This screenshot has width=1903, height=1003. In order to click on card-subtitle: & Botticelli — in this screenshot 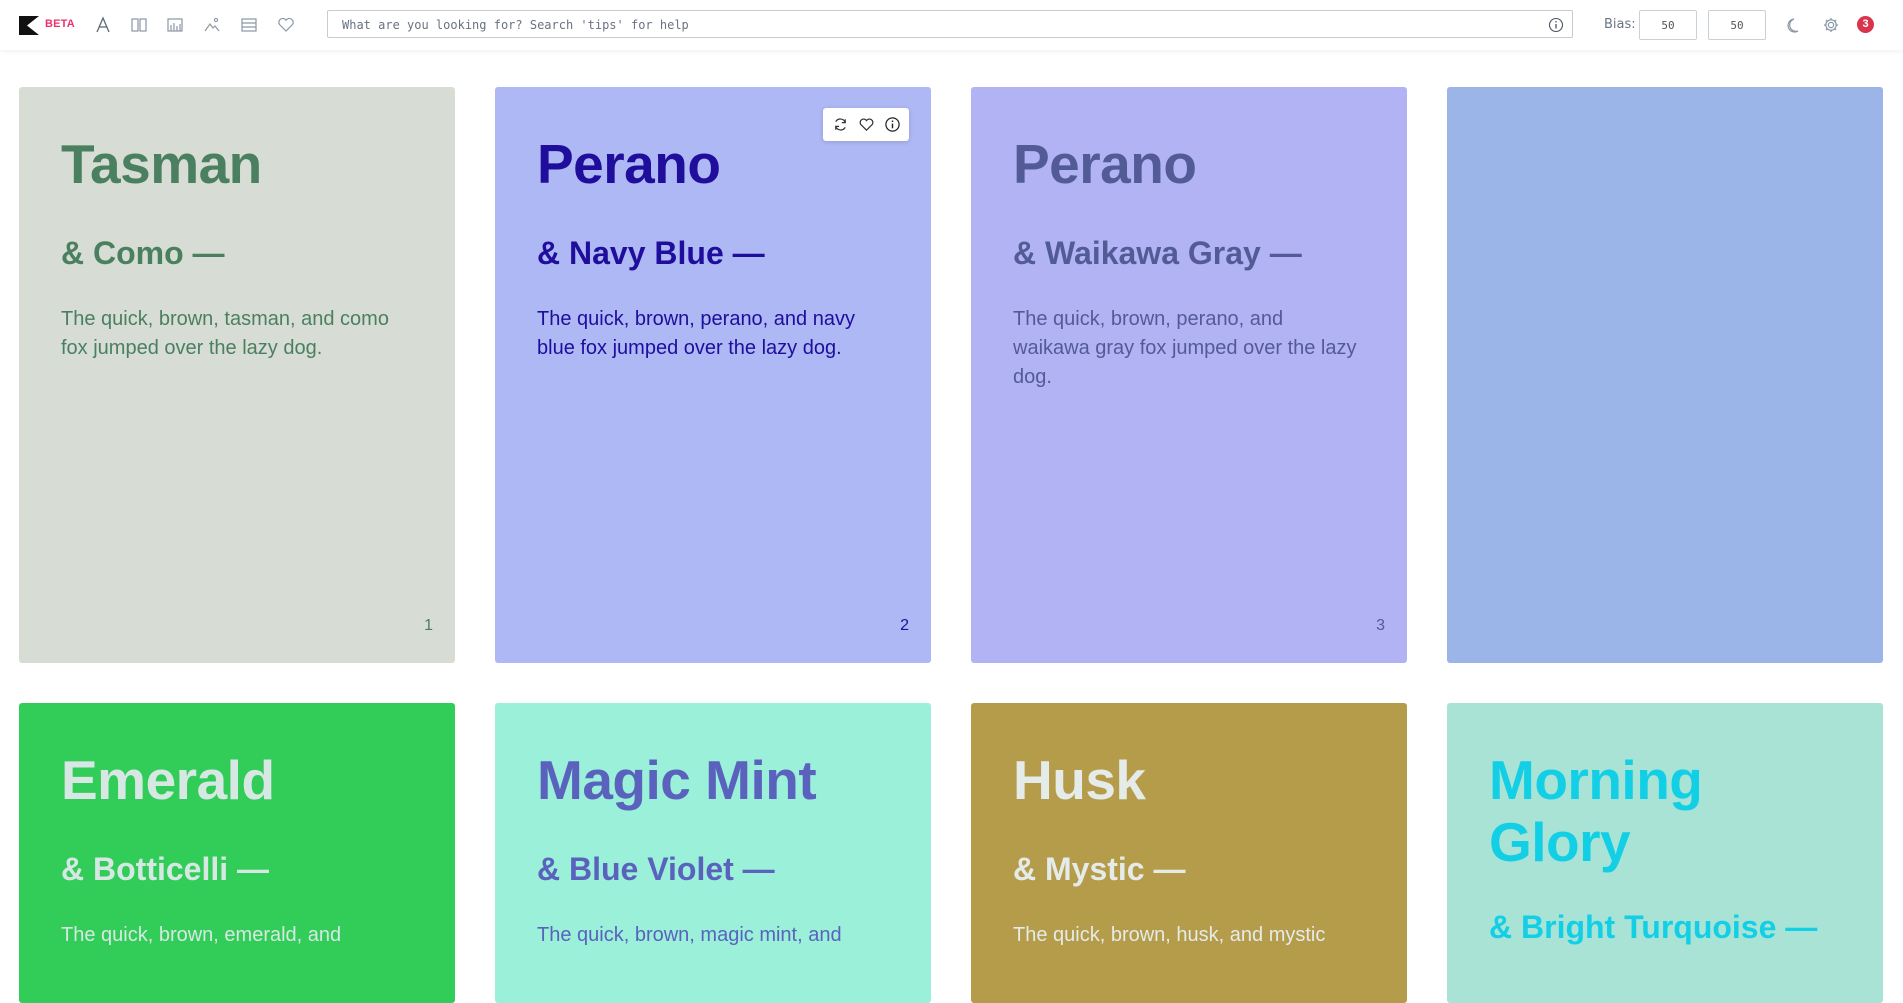, I will do `click(165, 869)`.